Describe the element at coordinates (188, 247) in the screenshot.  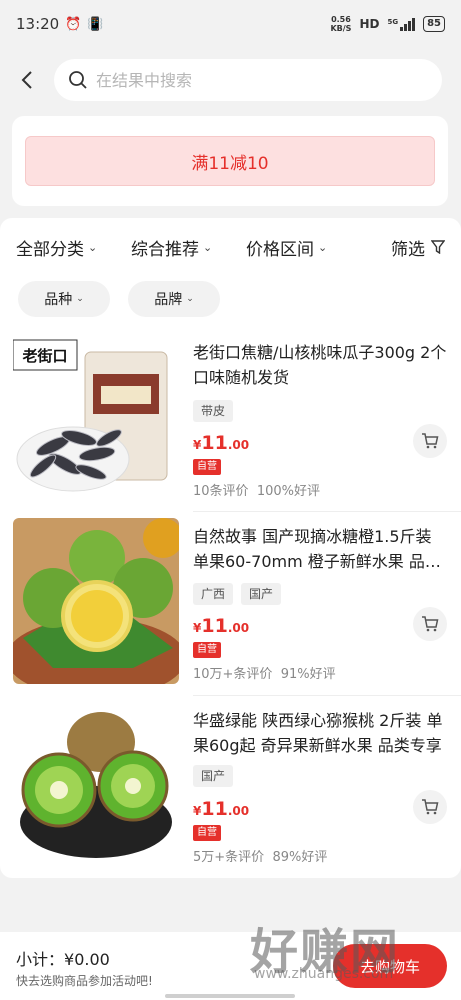
I see `filter-sort-recommend: 综合推荐 ⌄` at that location.